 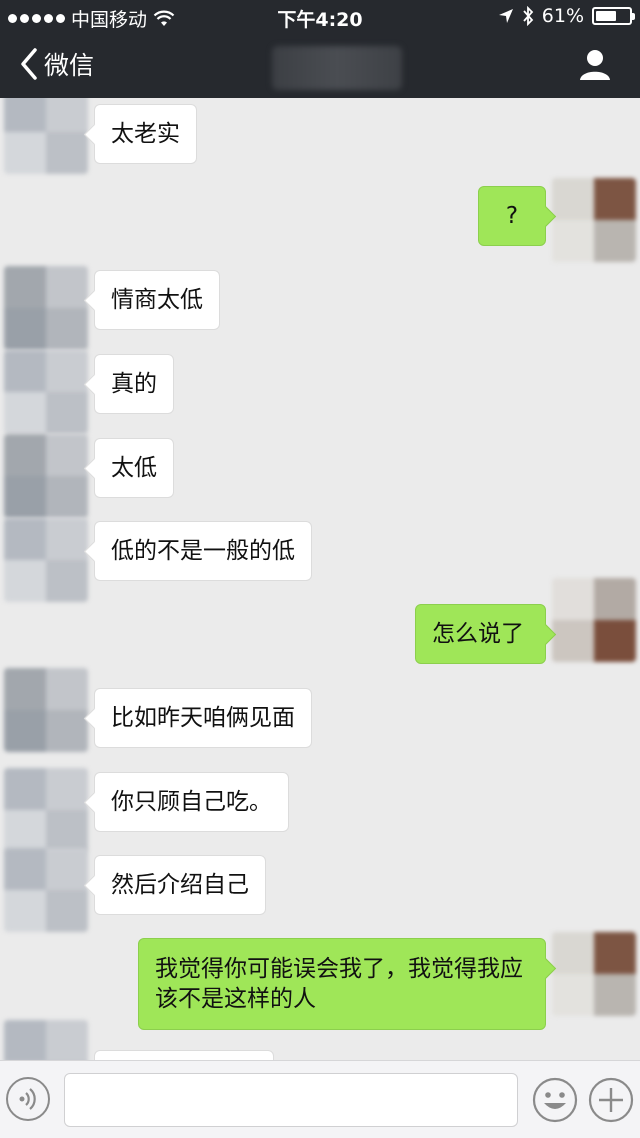 I want to click on status-bar: 中国移动 下午4:20 61%, so click(x=320, y=16).